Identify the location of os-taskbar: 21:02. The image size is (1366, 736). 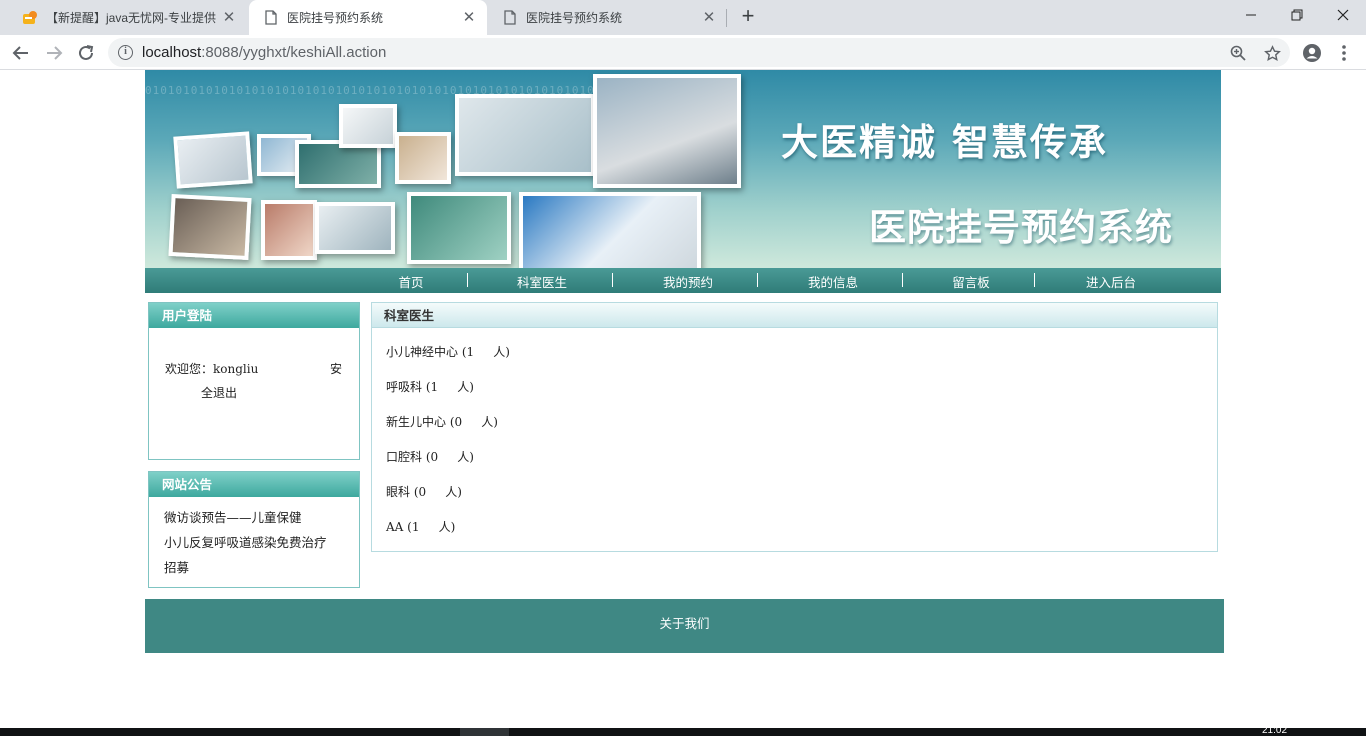
(683, 730).